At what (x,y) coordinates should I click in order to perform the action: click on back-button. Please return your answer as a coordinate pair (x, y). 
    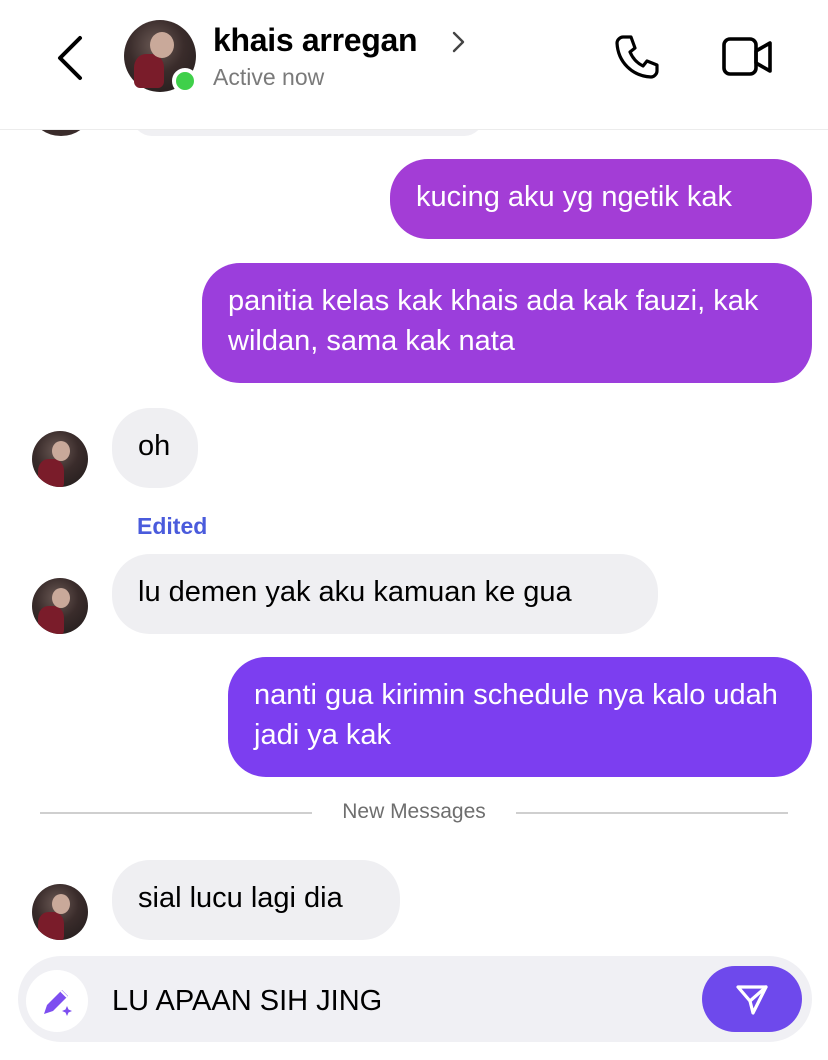
    Looking at the image, I should click on (72, 58).